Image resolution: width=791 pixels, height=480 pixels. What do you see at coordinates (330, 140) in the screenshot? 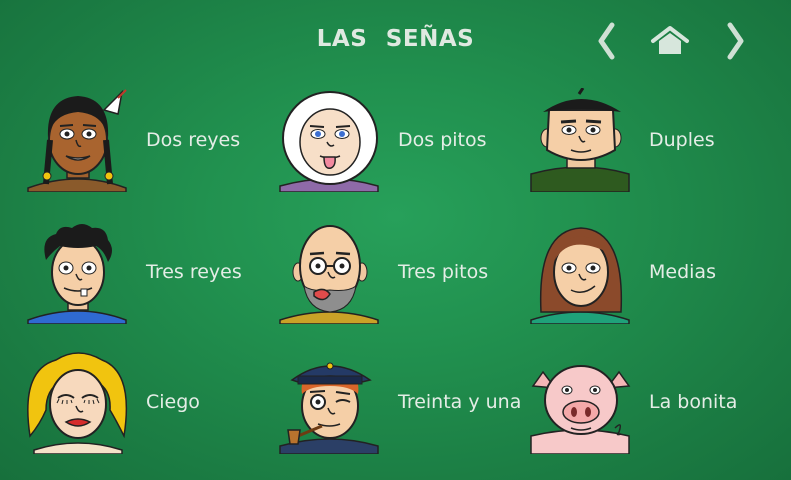
I see `eskimo-tongue-face-icon` at bounding box center [330, 140].